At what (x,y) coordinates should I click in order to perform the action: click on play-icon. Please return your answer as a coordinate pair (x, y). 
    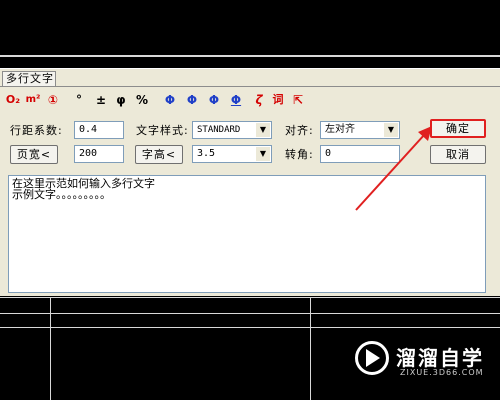
    Looking at the image, I should click on (373, 358).